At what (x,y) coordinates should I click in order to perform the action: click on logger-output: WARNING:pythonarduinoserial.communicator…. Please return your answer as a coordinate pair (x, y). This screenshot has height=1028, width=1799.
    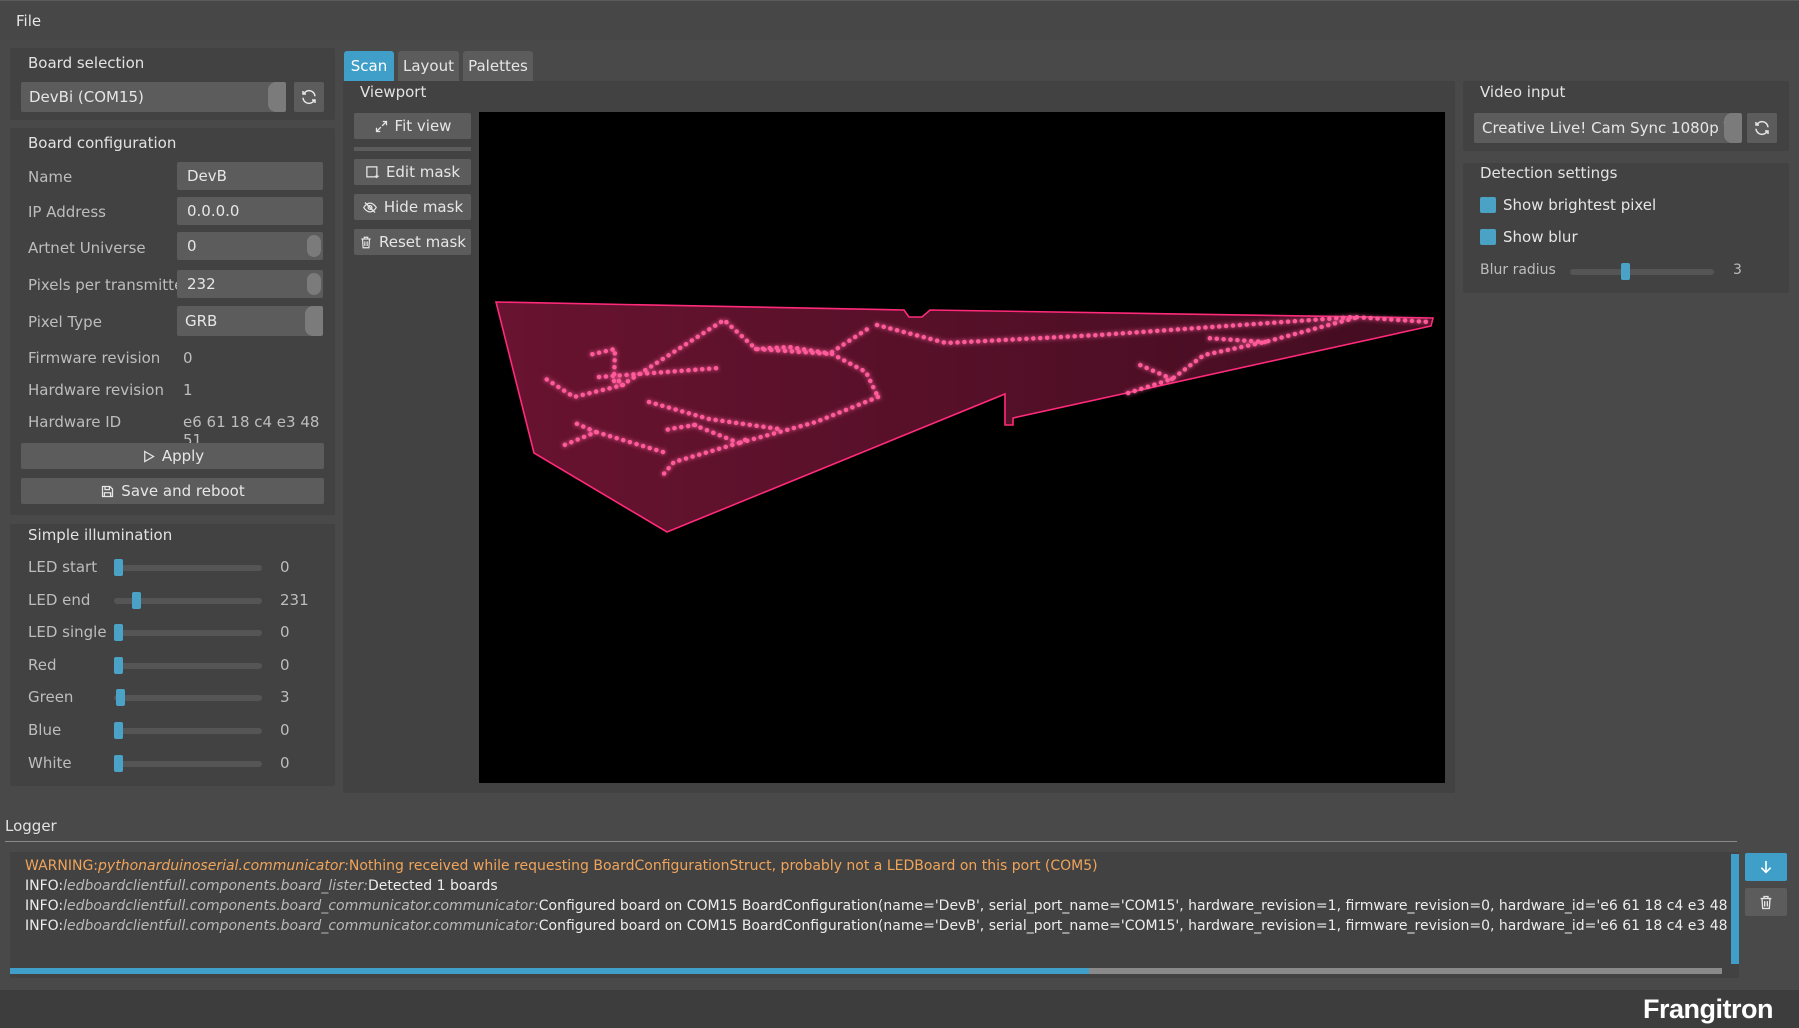
    Looking at the image, I should click on (874, 915).